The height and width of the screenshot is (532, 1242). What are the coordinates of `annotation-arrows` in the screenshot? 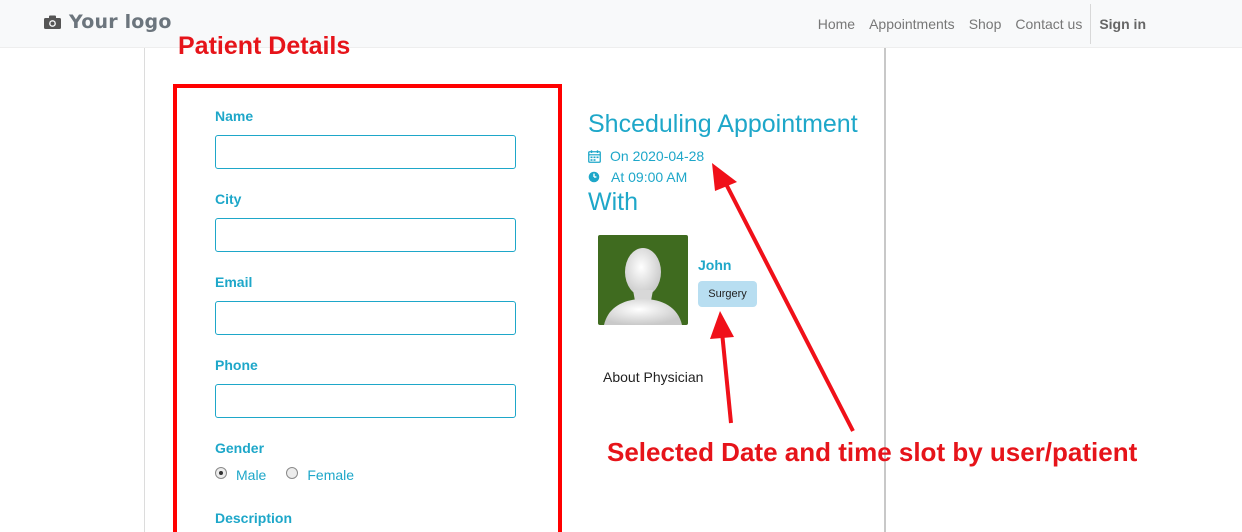 It's located at (782, 297).